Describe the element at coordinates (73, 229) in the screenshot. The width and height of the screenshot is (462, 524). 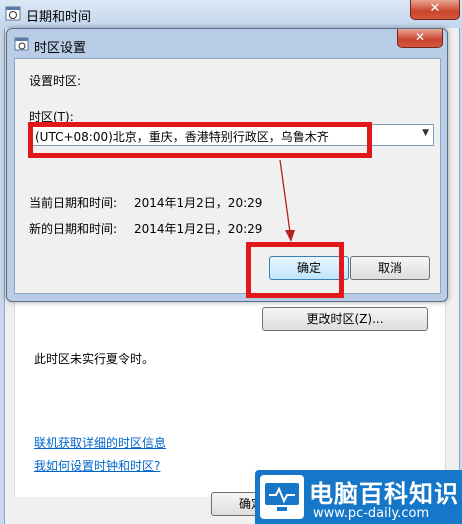
I see `new-datetime-label: 新的日期和时间:` at that location.